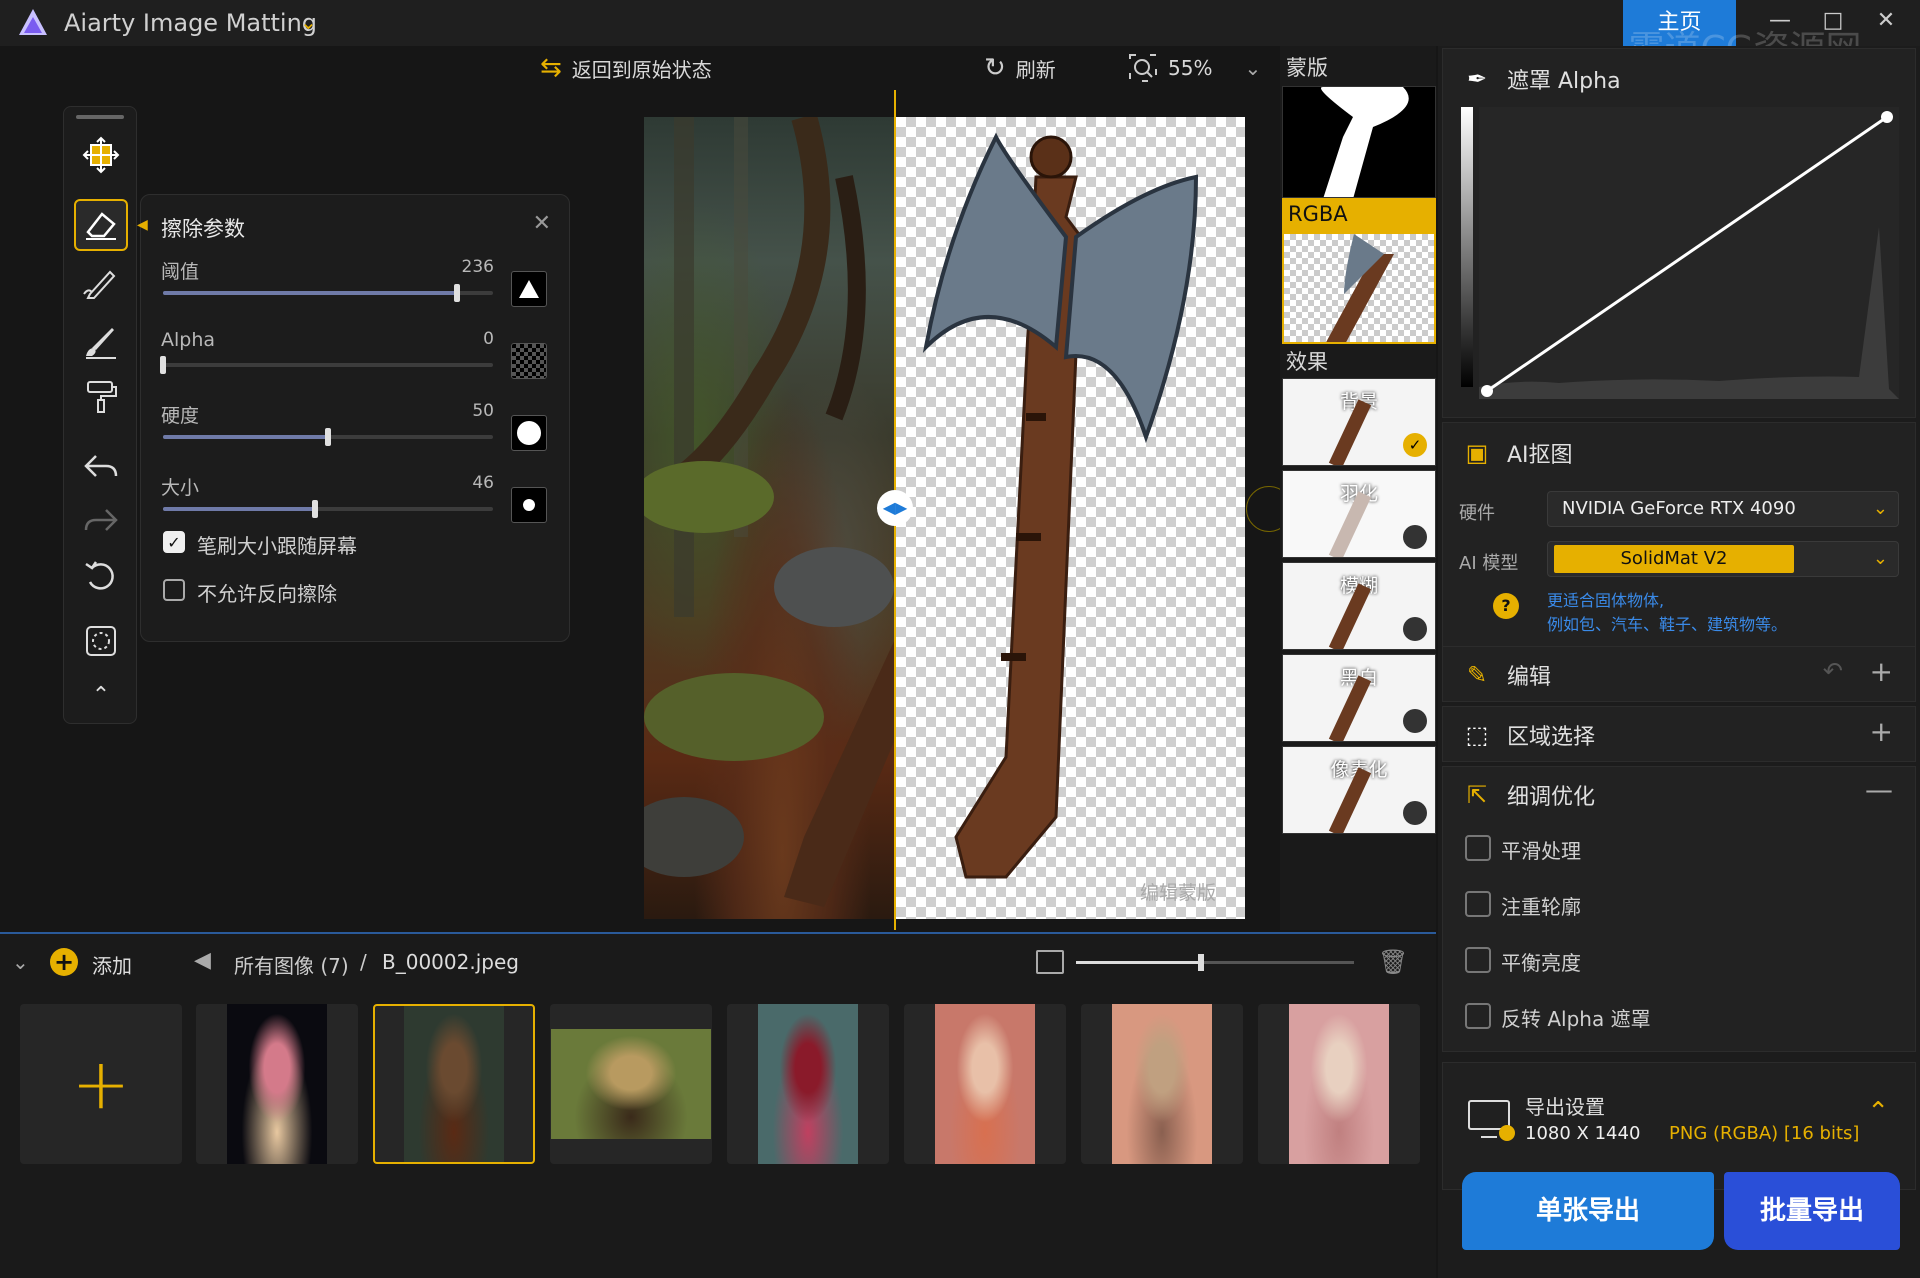 The image size is (1920, 1278). Describe the element at coordinates (1506, 606) in the screenshot. I see `help-icon: ?` at that location.